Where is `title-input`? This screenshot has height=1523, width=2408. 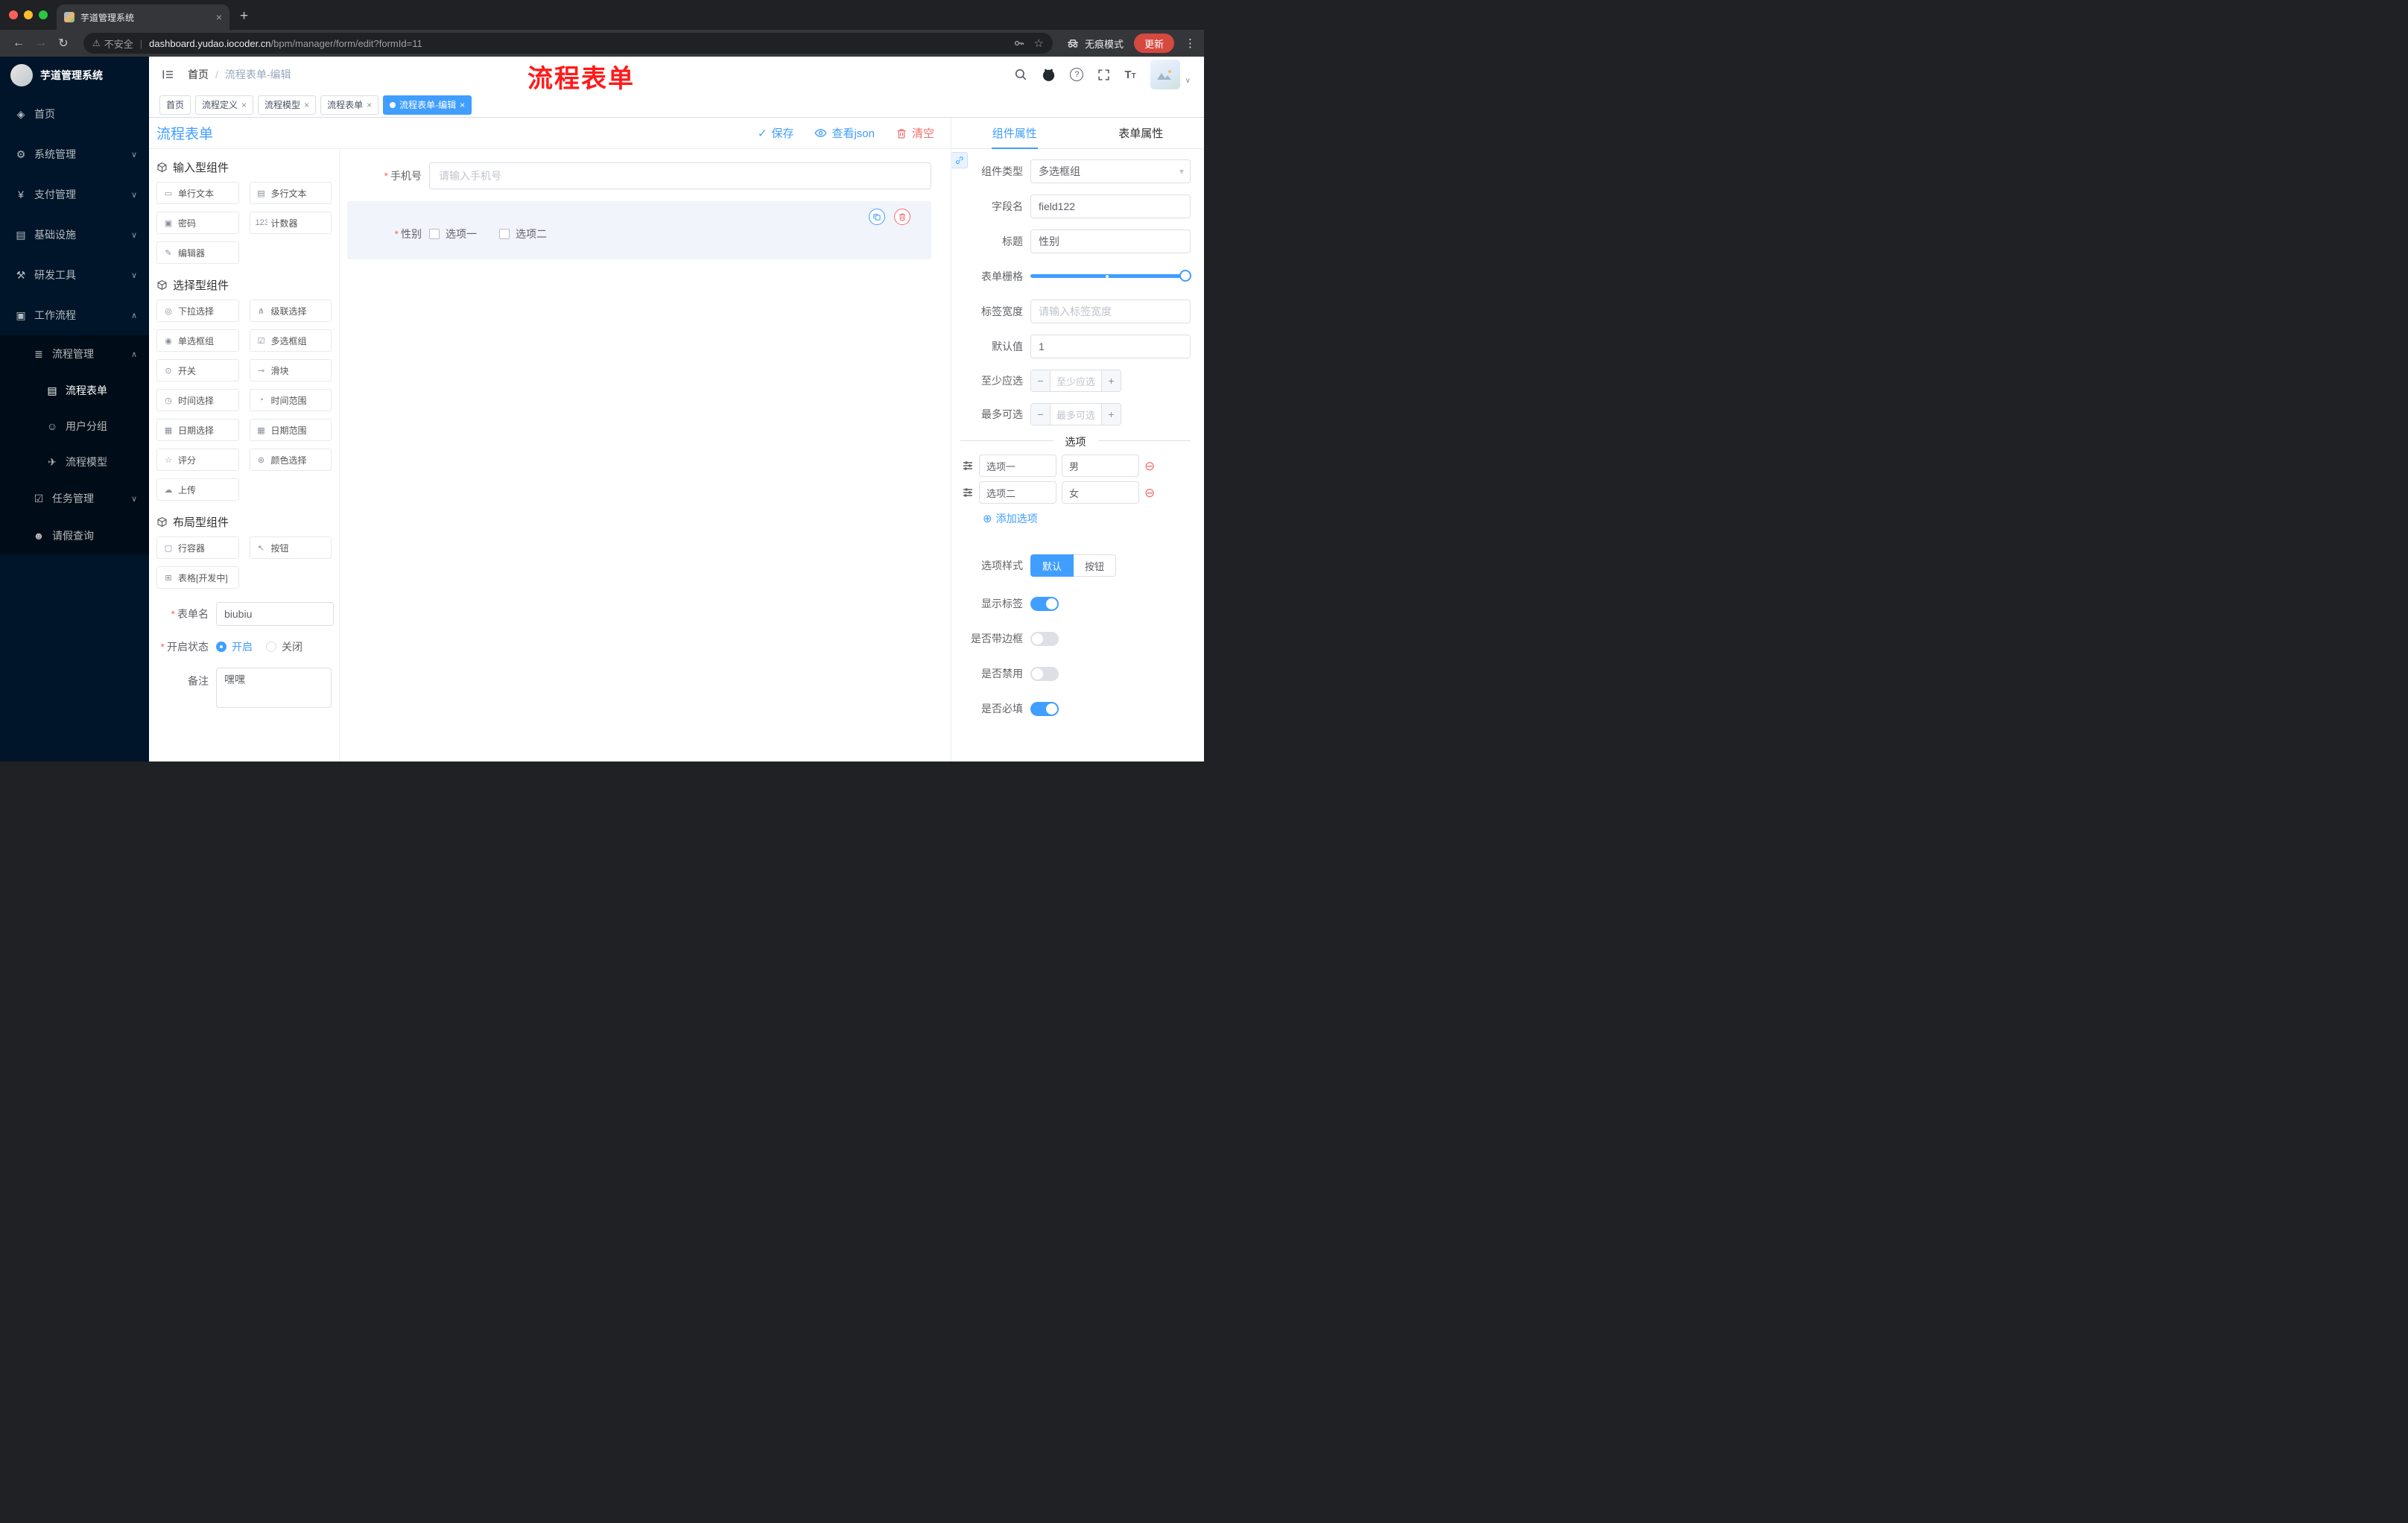 title-input is located at coordinates (1110, 241).